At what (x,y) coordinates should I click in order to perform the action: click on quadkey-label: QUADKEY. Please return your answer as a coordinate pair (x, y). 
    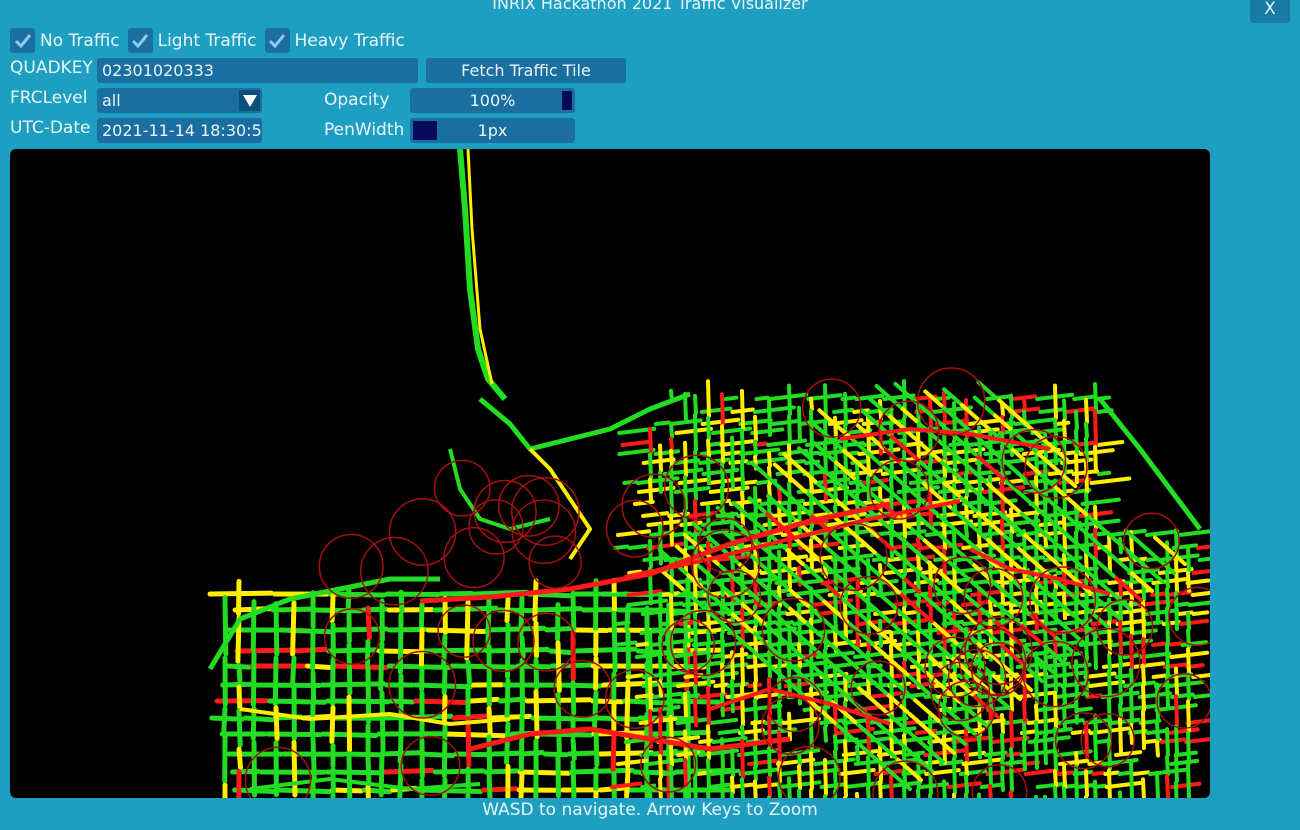
    Looking at the image, I should click on (51, 68).